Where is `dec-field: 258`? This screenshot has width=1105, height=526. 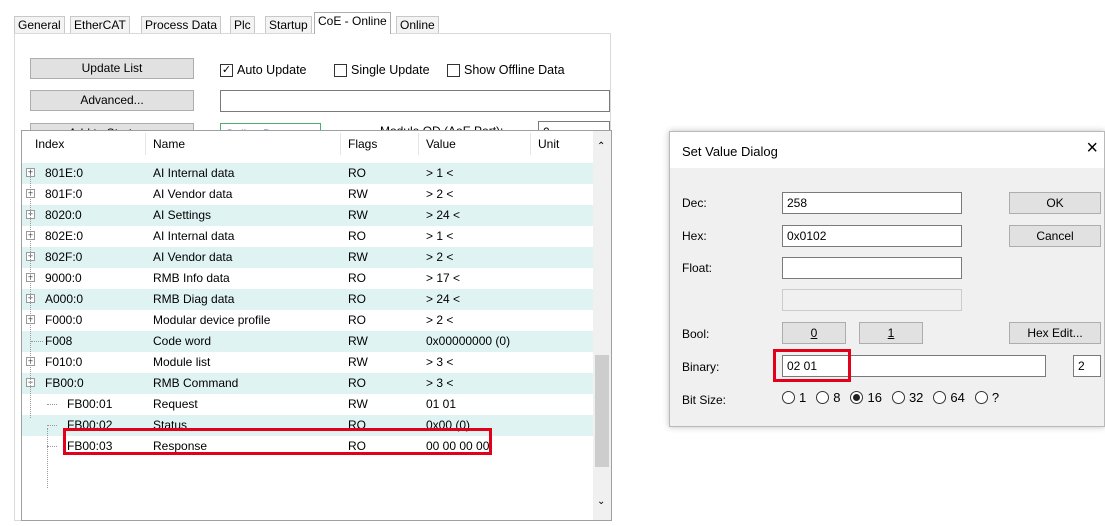
dec-field: 258 is located at coordinates (872, 203).